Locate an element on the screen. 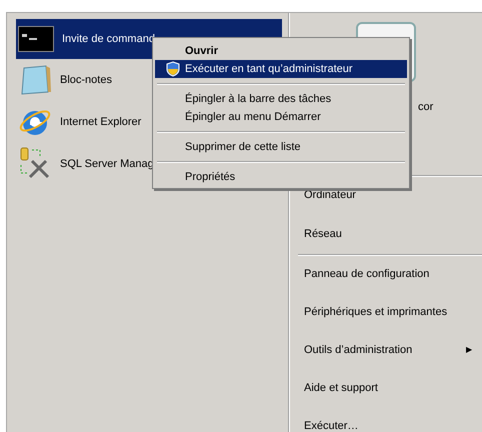 This screenshot has width=482, height=432. context-menu-item: Exécuter en tant qu’administrateur is located at coordinates (281, 69).